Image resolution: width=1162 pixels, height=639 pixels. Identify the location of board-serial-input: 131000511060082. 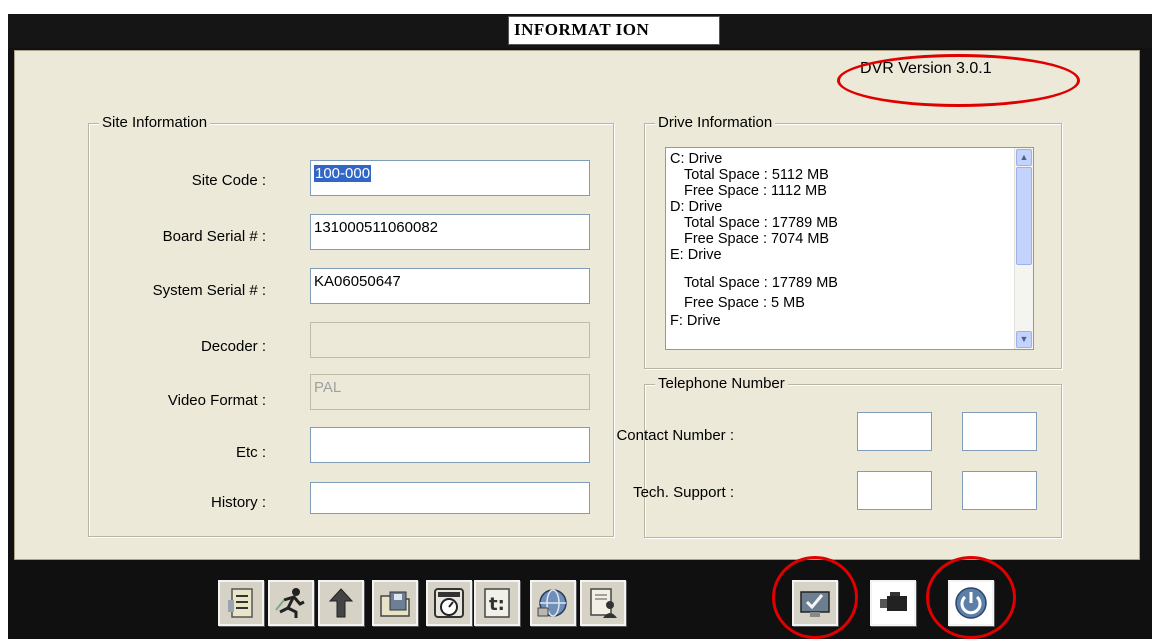
(450, 232).